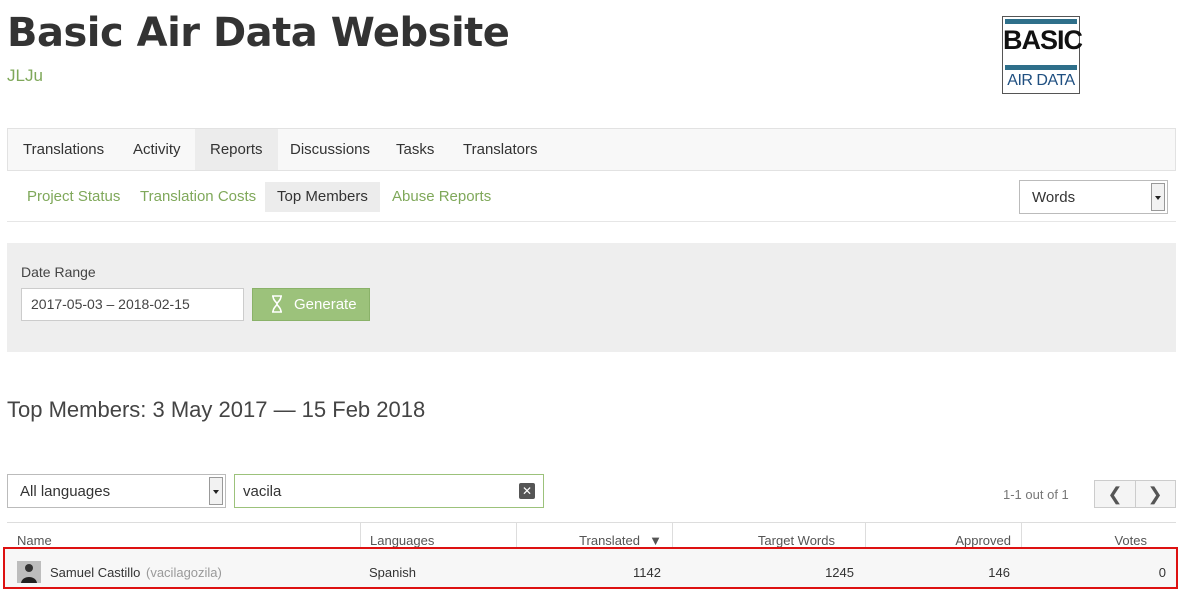 The height and width of the screenshot is (596, 1186). Describe the element at coordinates (655, 540) in the screenshot. I see `sort-desc-icon: ▼` at that location.